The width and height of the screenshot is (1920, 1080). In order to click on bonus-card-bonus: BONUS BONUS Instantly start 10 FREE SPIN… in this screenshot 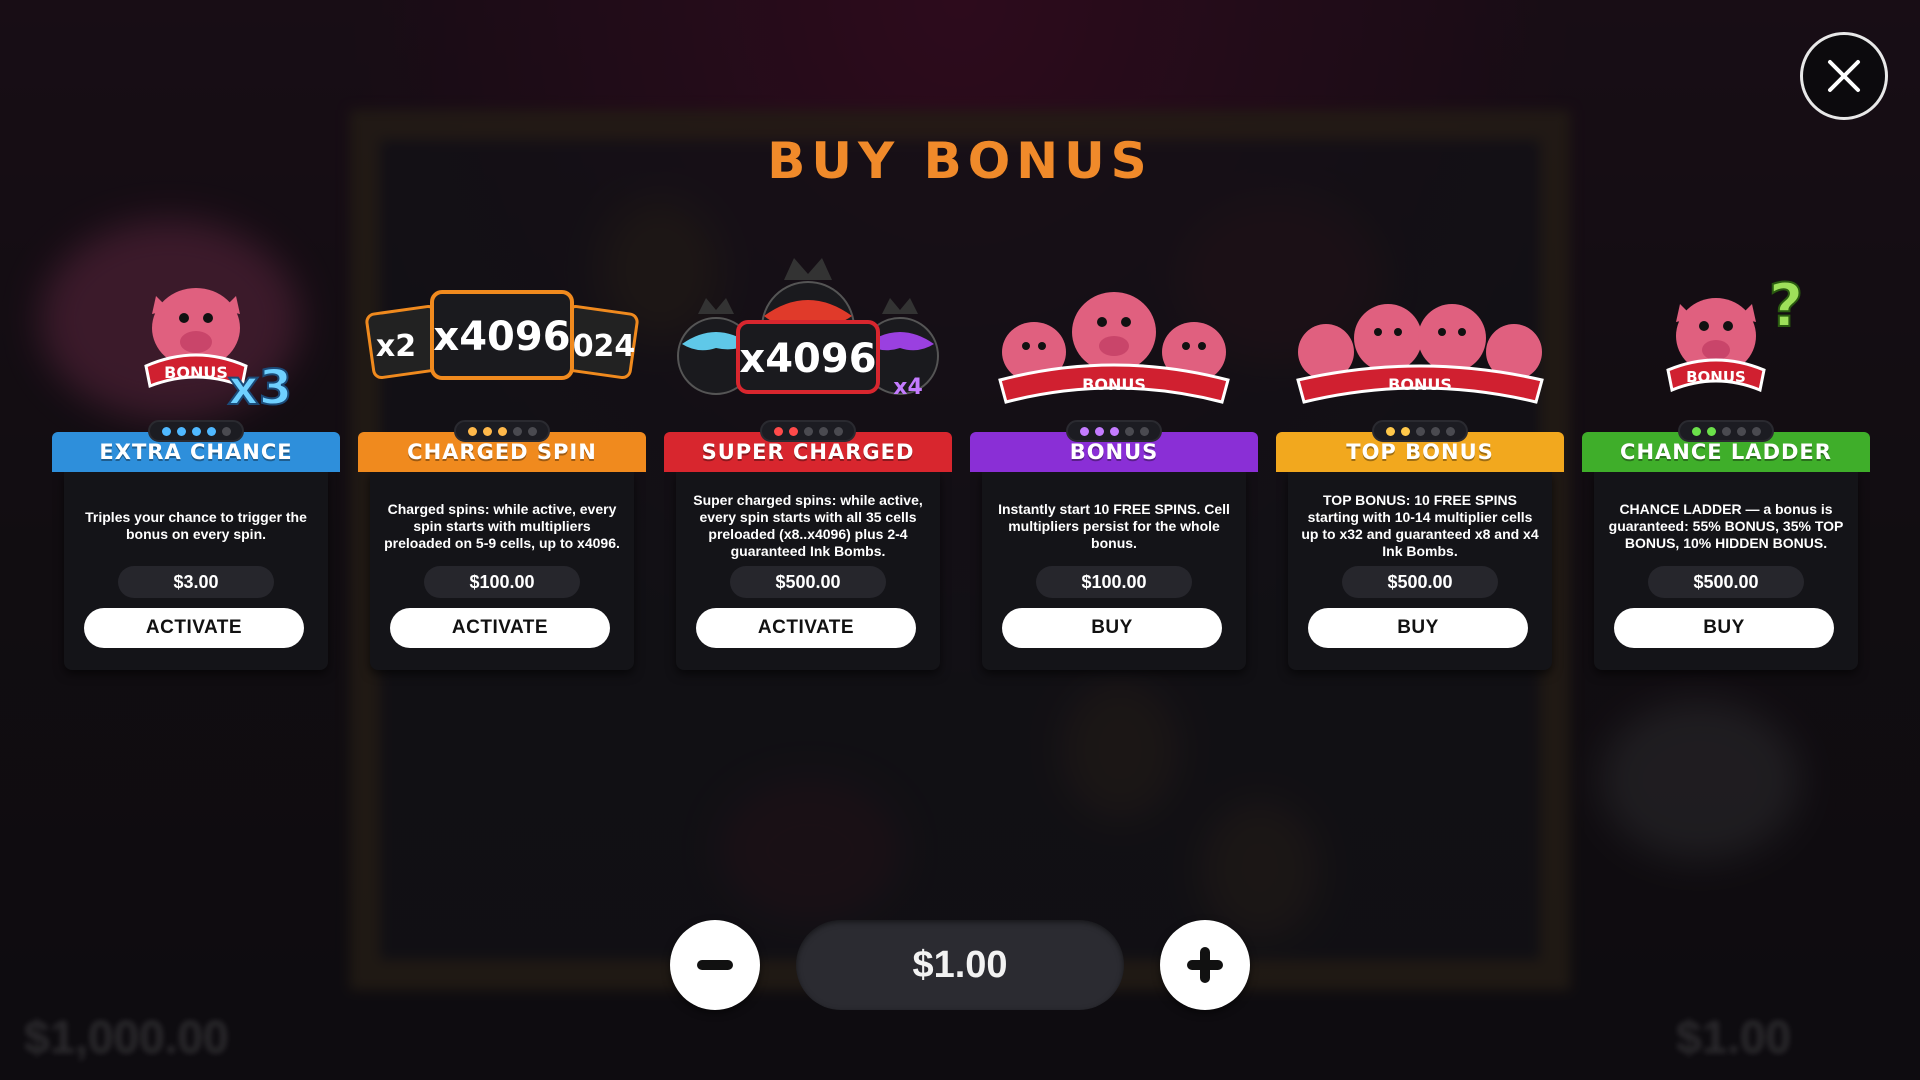, I will do `click(1114, 455)`.